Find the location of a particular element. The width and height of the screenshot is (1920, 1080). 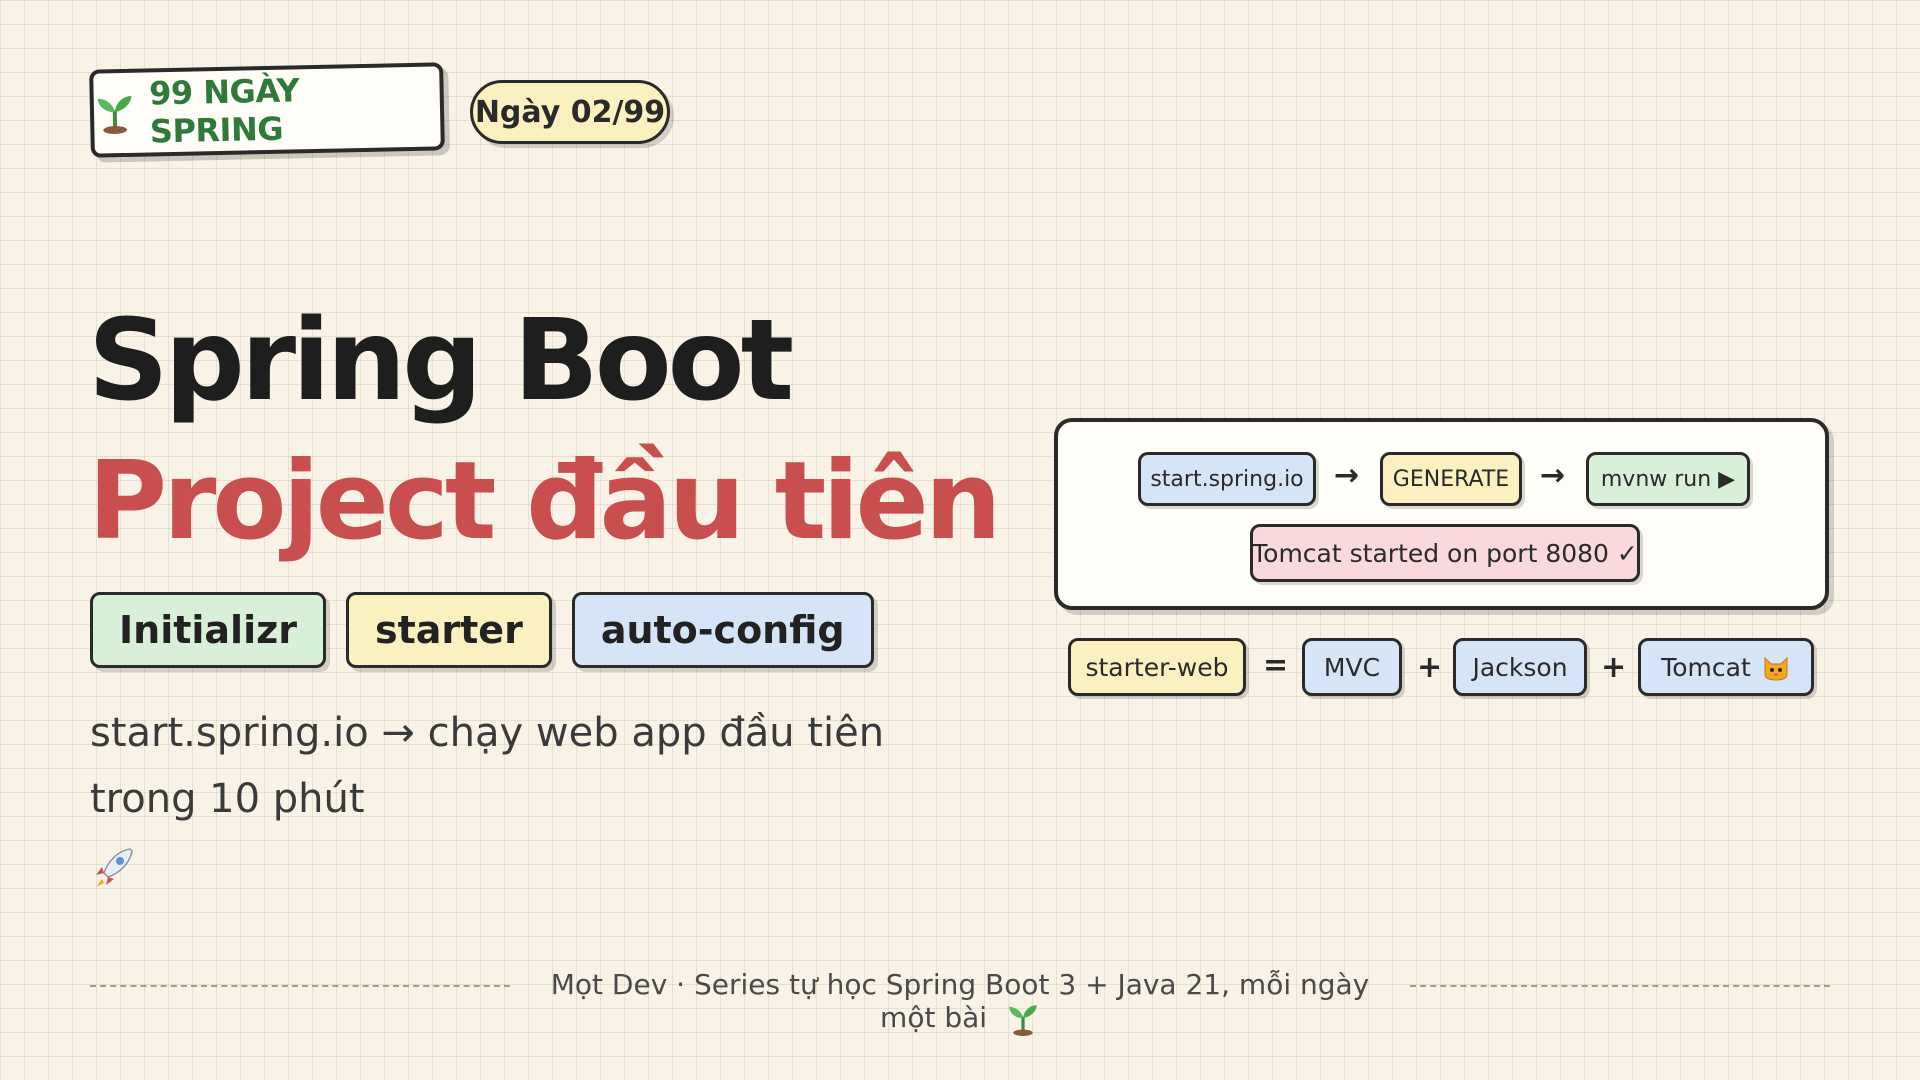

tag-auto-config: auto-config is located at coordinates (722, 630).